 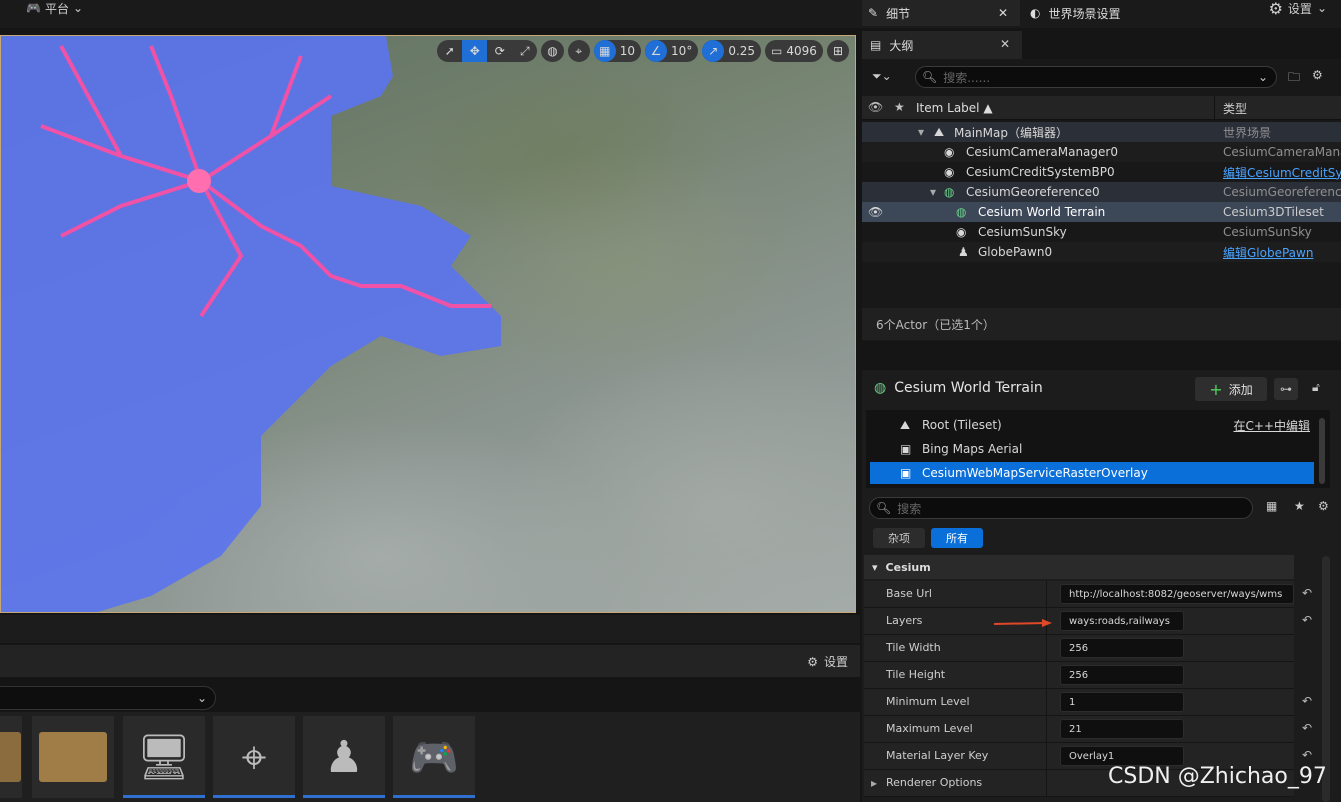 I want to click on type-column: 类型, so click(x=1230, y=108).